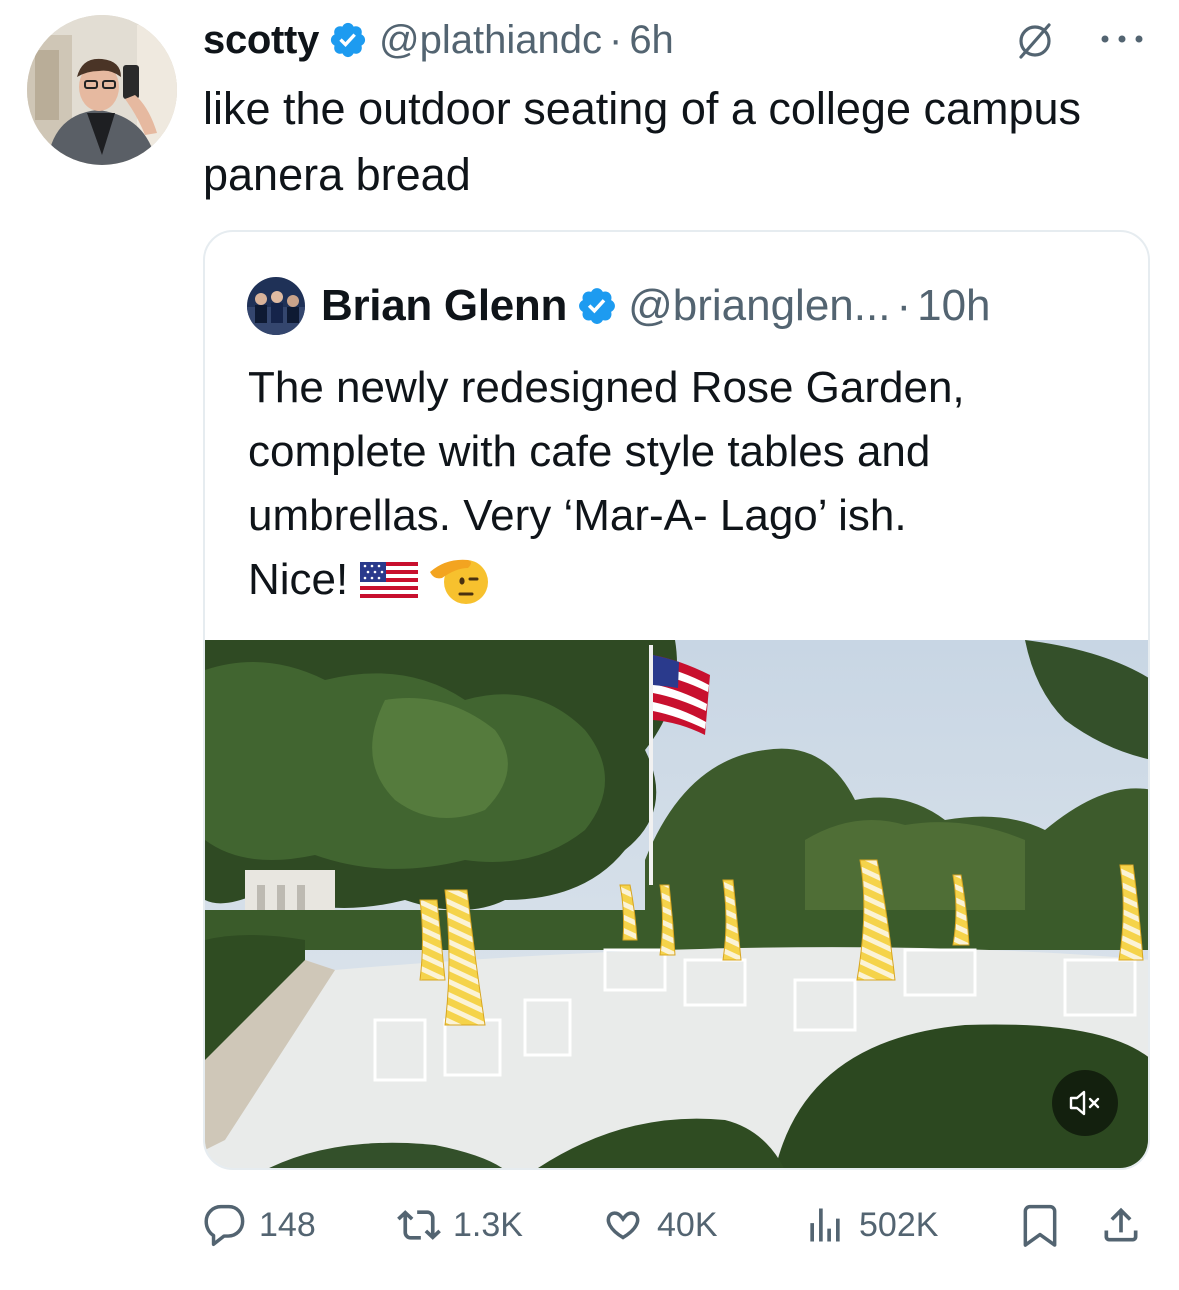 Image resolution: width=1179 pixels, height=1290 pixels. I want to click on author-handle: @plathiandc, so click(490, 40).